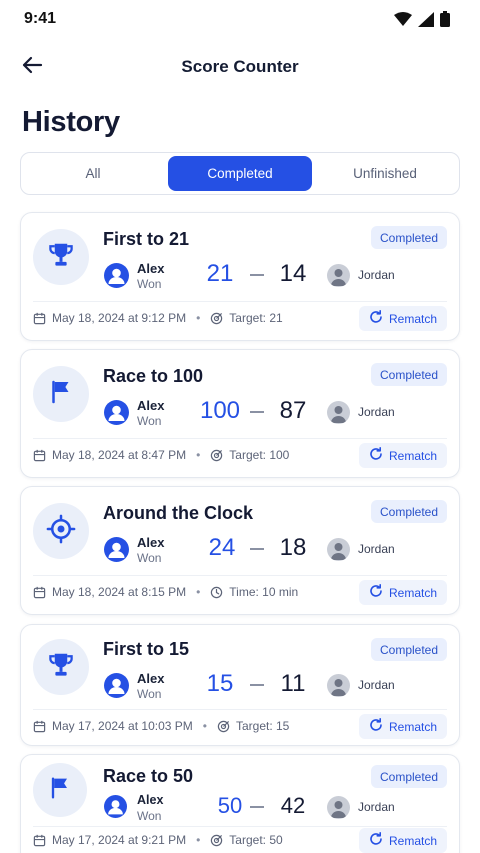  What do you see at coordinates (240, 66) in the screenshot?
I see `screen-title: Score Counter` at bounding box center [240, 66].